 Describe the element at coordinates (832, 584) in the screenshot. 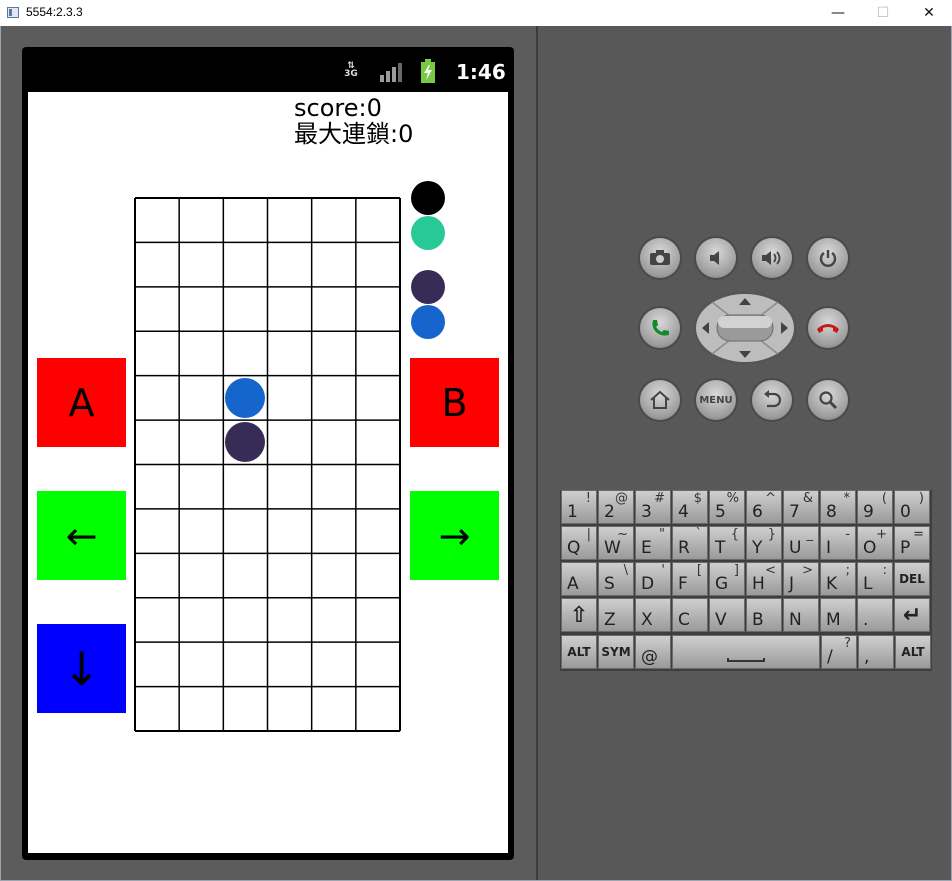

I see `key-label: K` at that location.